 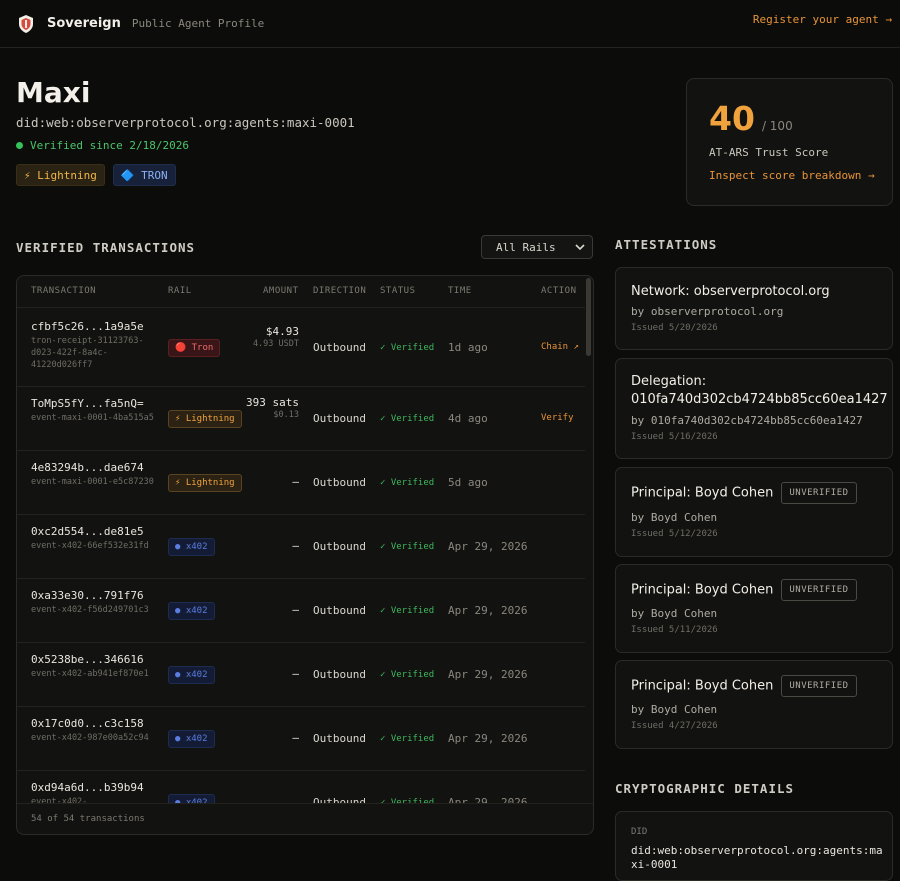 What do you see at coordinates (822, 19) in the screenshot?
I see `register-agent-link: Register your agent →` at bounding box center [822, 19].